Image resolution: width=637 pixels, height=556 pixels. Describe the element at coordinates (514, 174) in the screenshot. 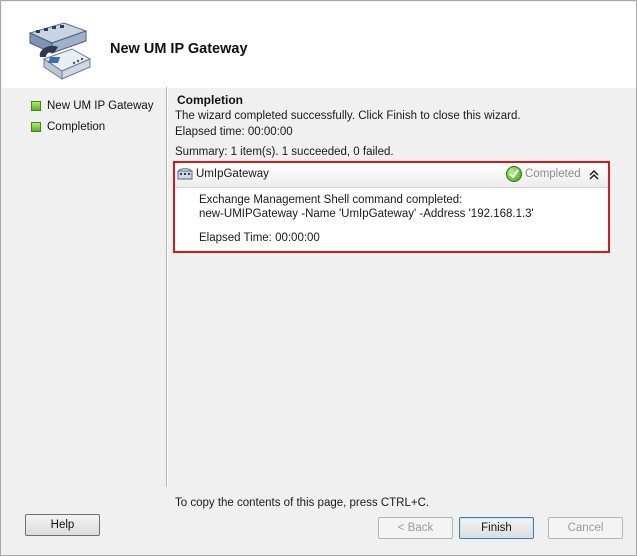

I see `success-check-icon` at that location.